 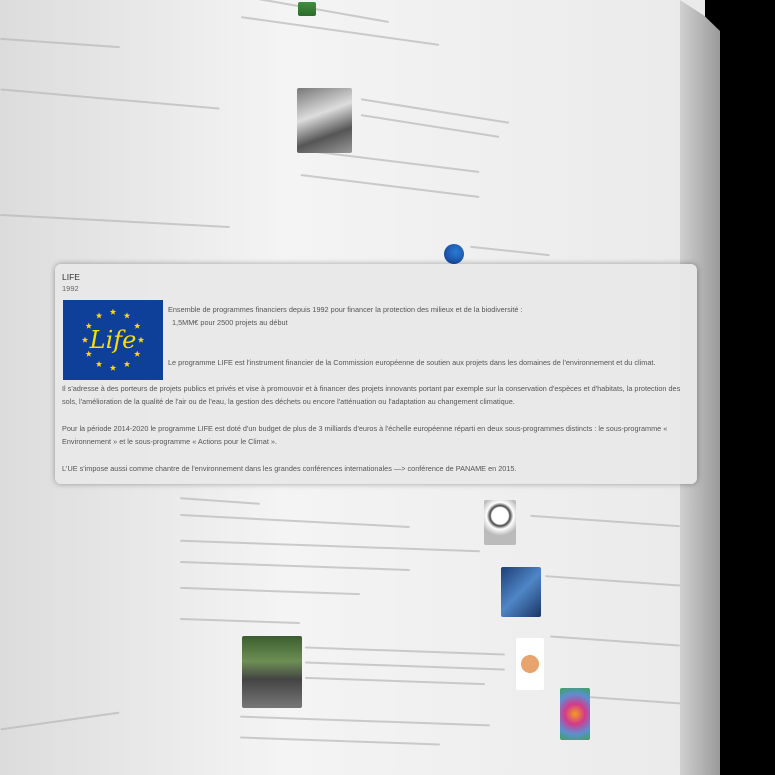 I want to click on eu-flag-icon: Life, so click(x=113, y=340).